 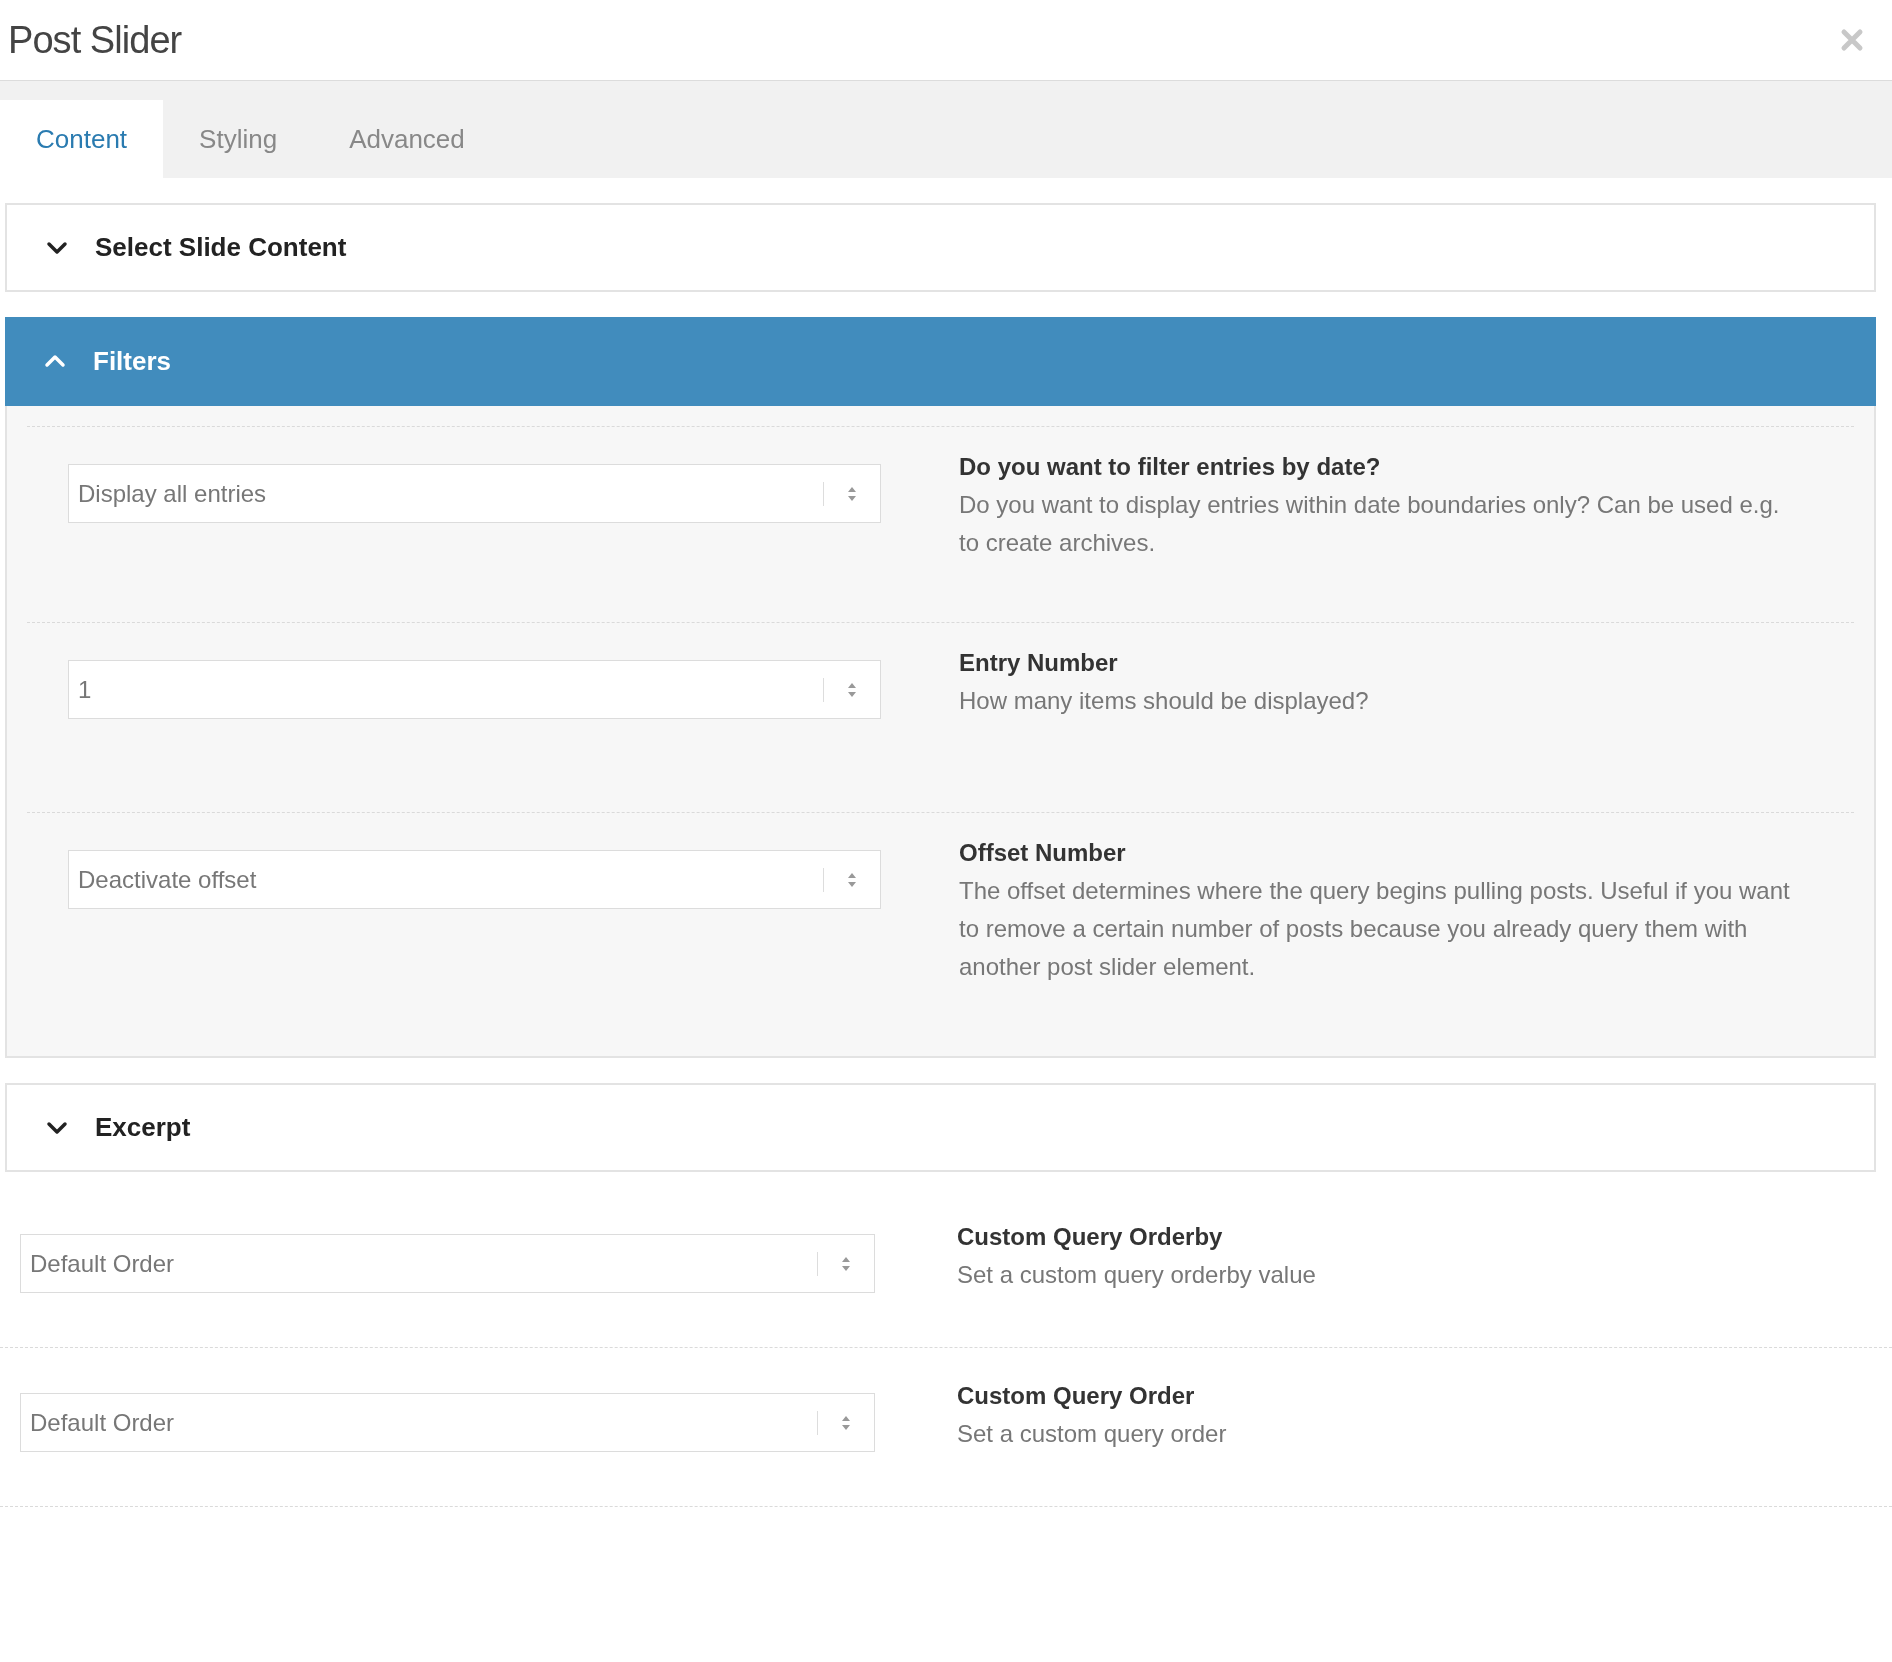 I want to click on select-field: Deactivate offset, so click(x=474, y=879).